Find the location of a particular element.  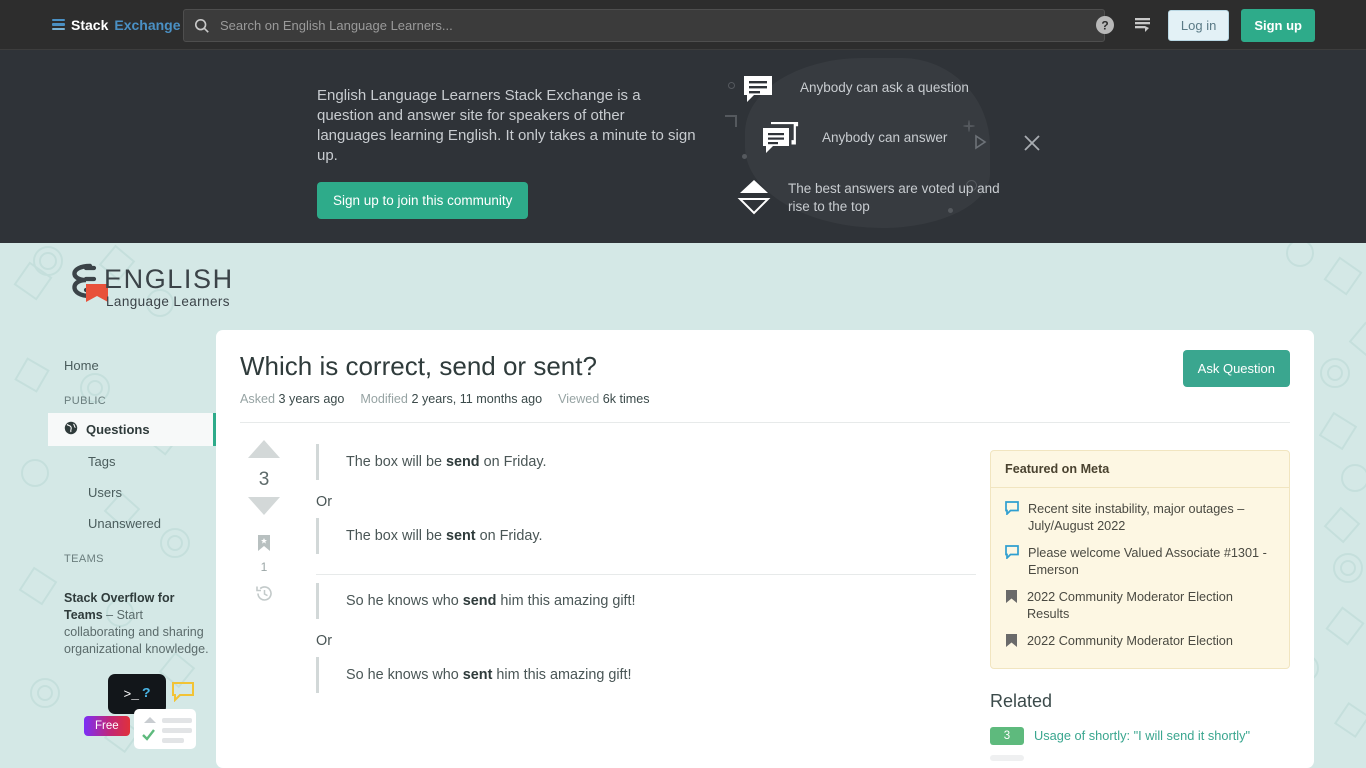

upvote-arrow-icon is located at coordinates (264, 451).